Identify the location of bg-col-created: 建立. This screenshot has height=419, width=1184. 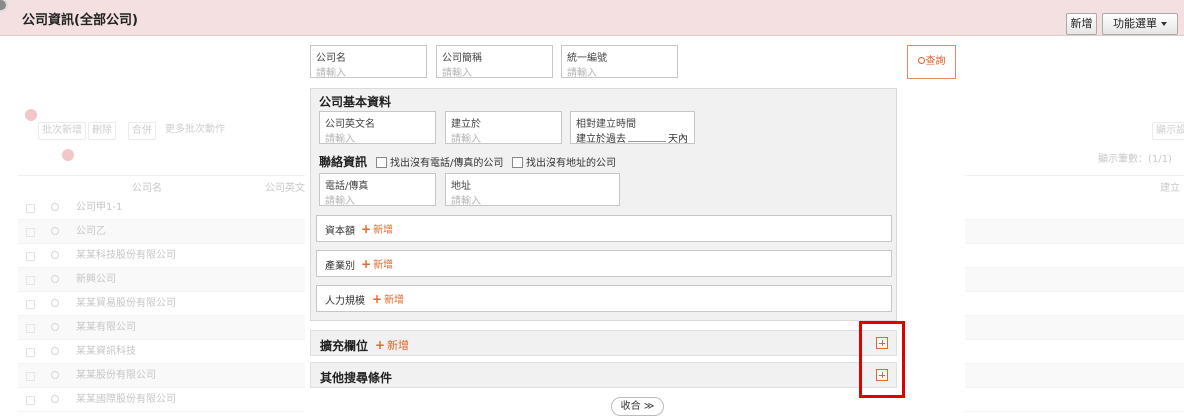
(1170, 188).